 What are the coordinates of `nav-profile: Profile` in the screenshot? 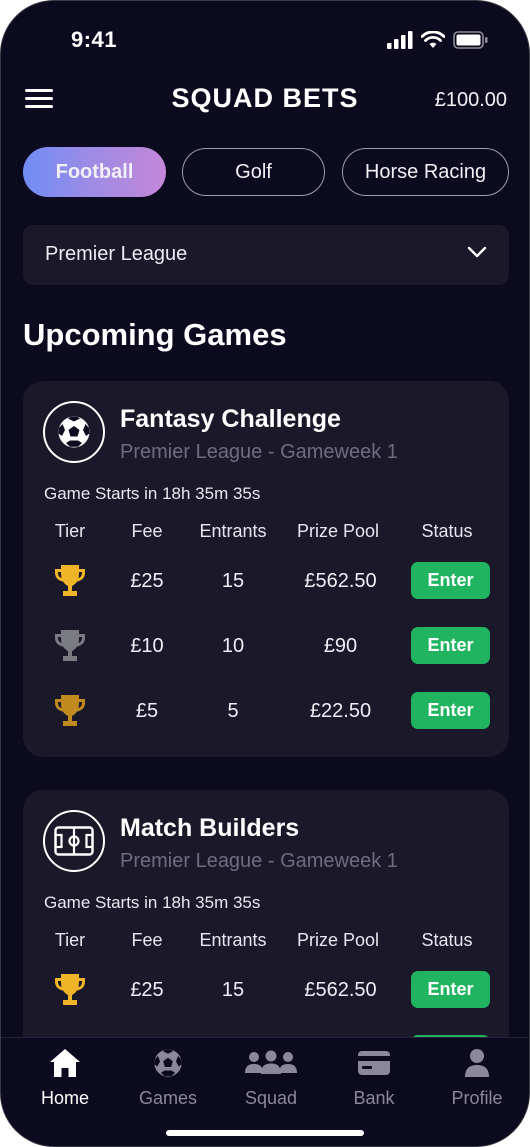 It's located at (477, 1078).